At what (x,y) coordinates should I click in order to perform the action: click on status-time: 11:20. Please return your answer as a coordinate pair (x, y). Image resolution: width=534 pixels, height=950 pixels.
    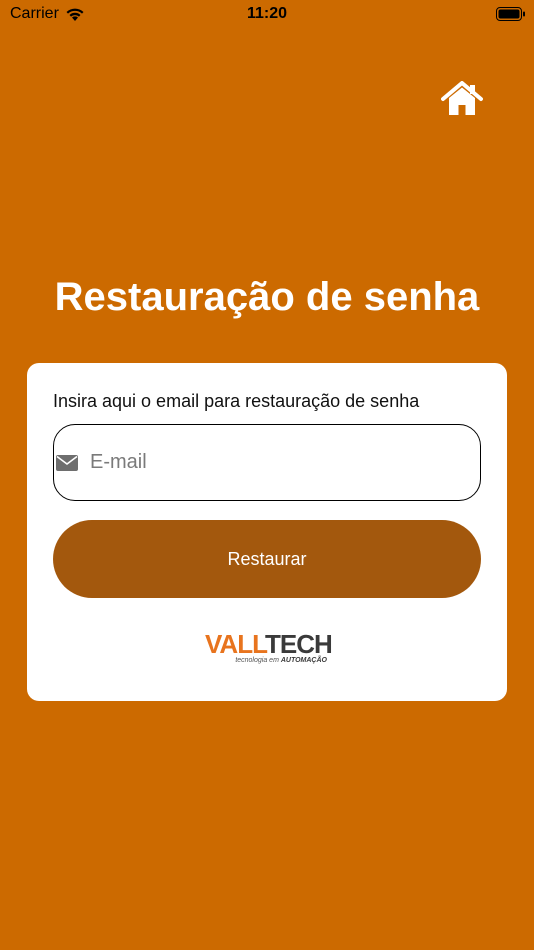
    Looking at the image, I should click on (267, 13).